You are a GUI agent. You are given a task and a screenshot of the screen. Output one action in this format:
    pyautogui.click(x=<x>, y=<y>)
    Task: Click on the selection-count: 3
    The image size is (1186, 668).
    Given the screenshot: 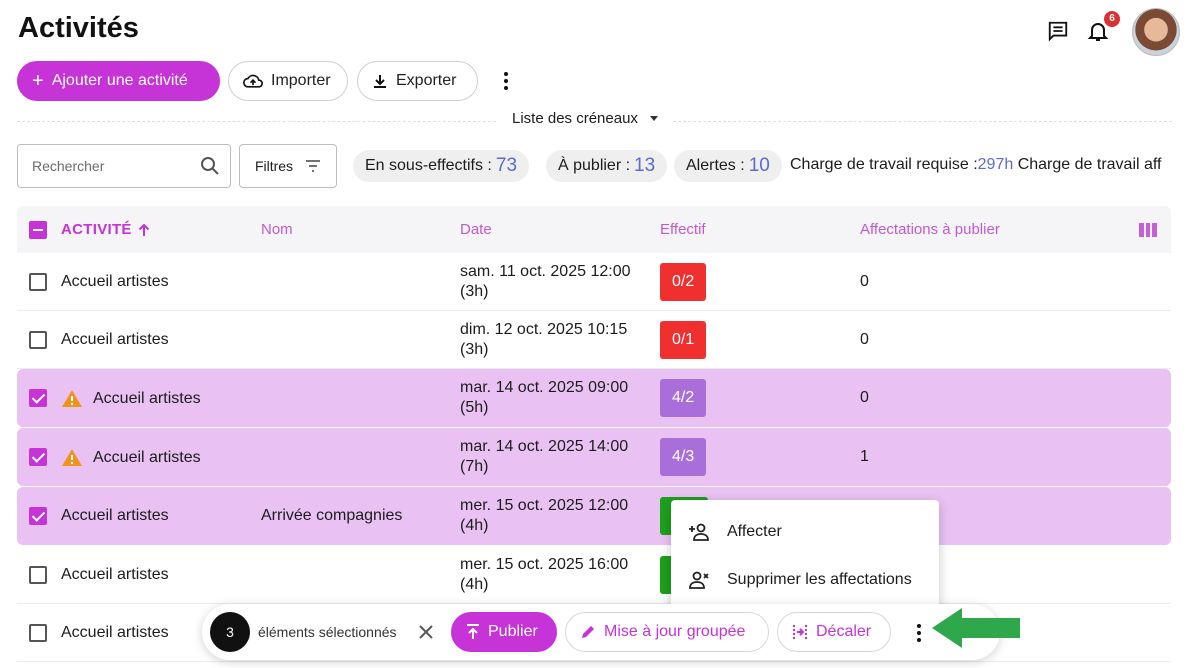 What is the action you would take?
    pyautogui.click(x=230, y=632)
    